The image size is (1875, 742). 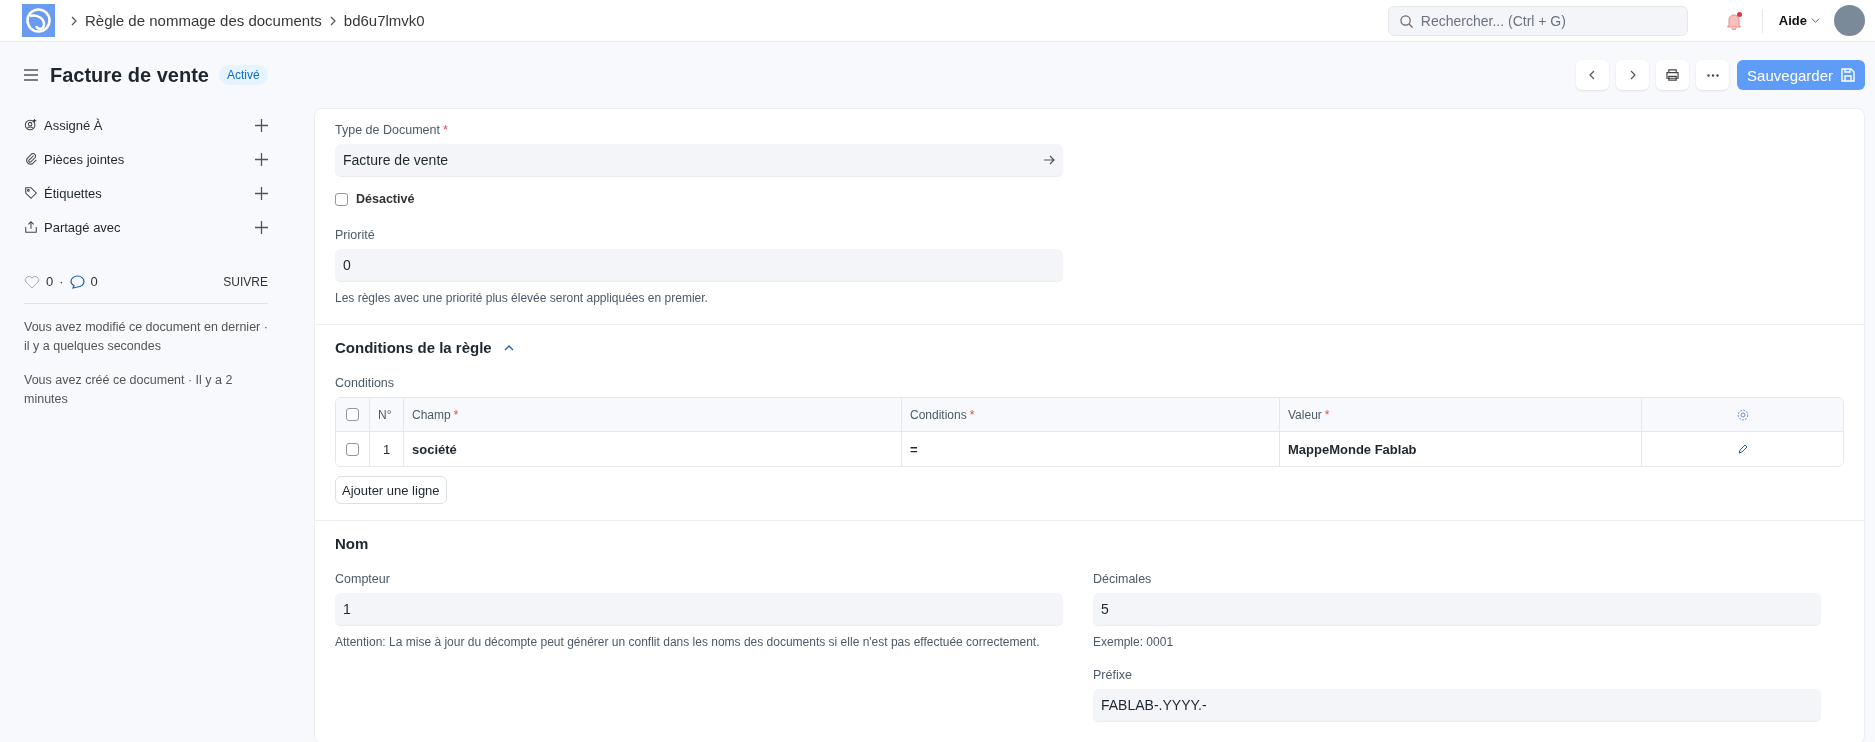 What do you see at coordinates (424, 348) in the screenshot?
I see `section-toggle: Conditions de la règle` at bounding box center [424, 348].